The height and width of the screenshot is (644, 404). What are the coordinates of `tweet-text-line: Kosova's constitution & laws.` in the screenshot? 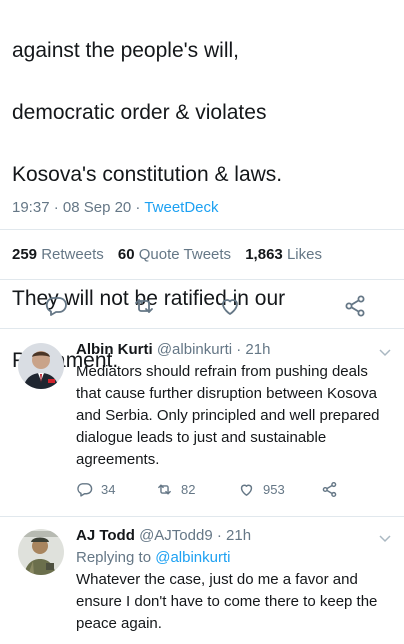 It's located at (147, 174).